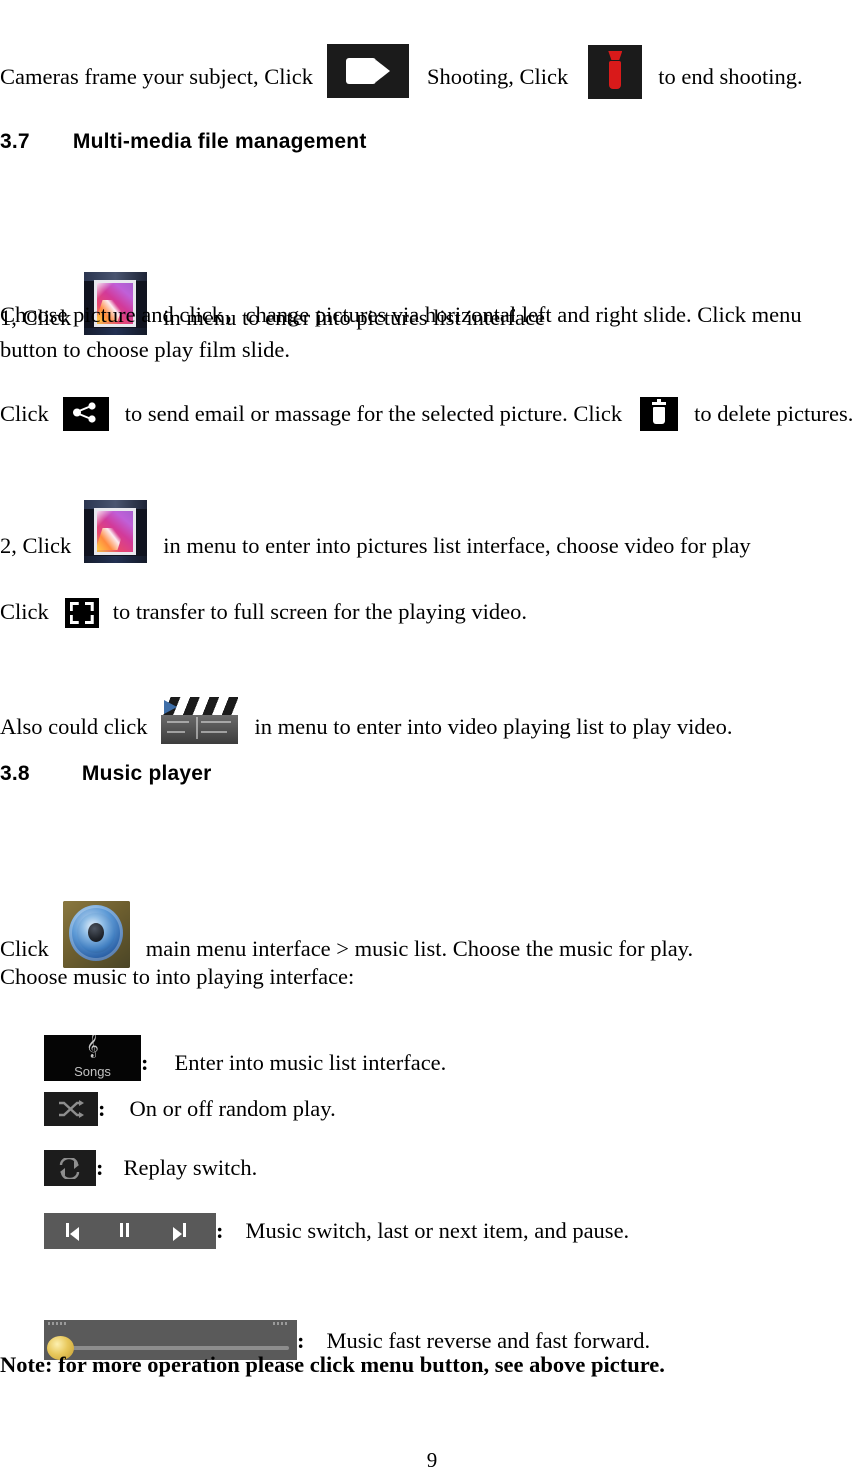  I want to click on songs-button-icon: 𝄞 Songs, so click(92, 1058).